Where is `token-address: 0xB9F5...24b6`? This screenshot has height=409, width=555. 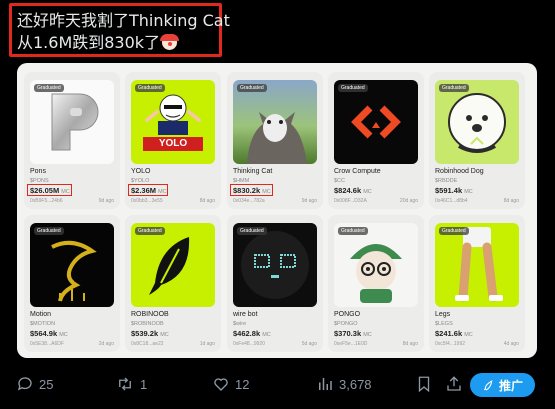 token-address: 0xB9F5...24b6 is located at coordinates (46, 201).